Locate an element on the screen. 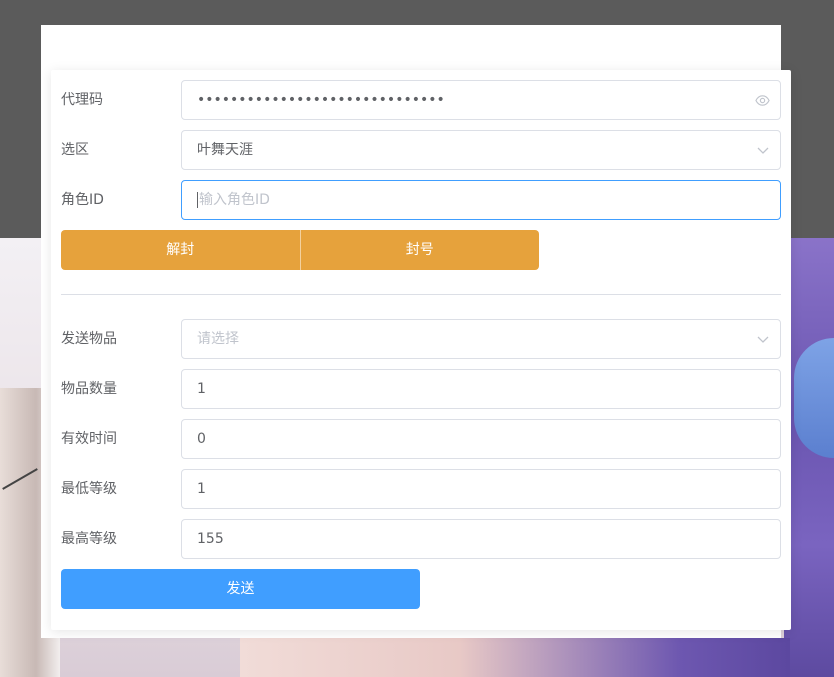  item-quantity-input: 1 is located at coordinates (481, 389).